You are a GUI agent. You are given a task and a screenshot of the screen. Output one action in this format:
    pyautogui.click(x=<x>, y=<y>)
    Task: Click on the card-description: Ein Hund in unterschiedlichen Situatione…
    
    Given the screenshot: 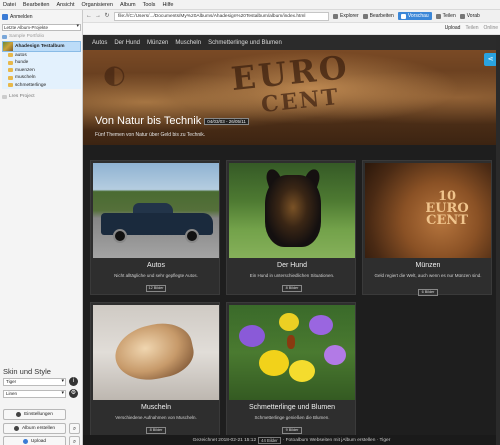 What is the action you would take?
    pyautogui.click(x=292, y=275)
    